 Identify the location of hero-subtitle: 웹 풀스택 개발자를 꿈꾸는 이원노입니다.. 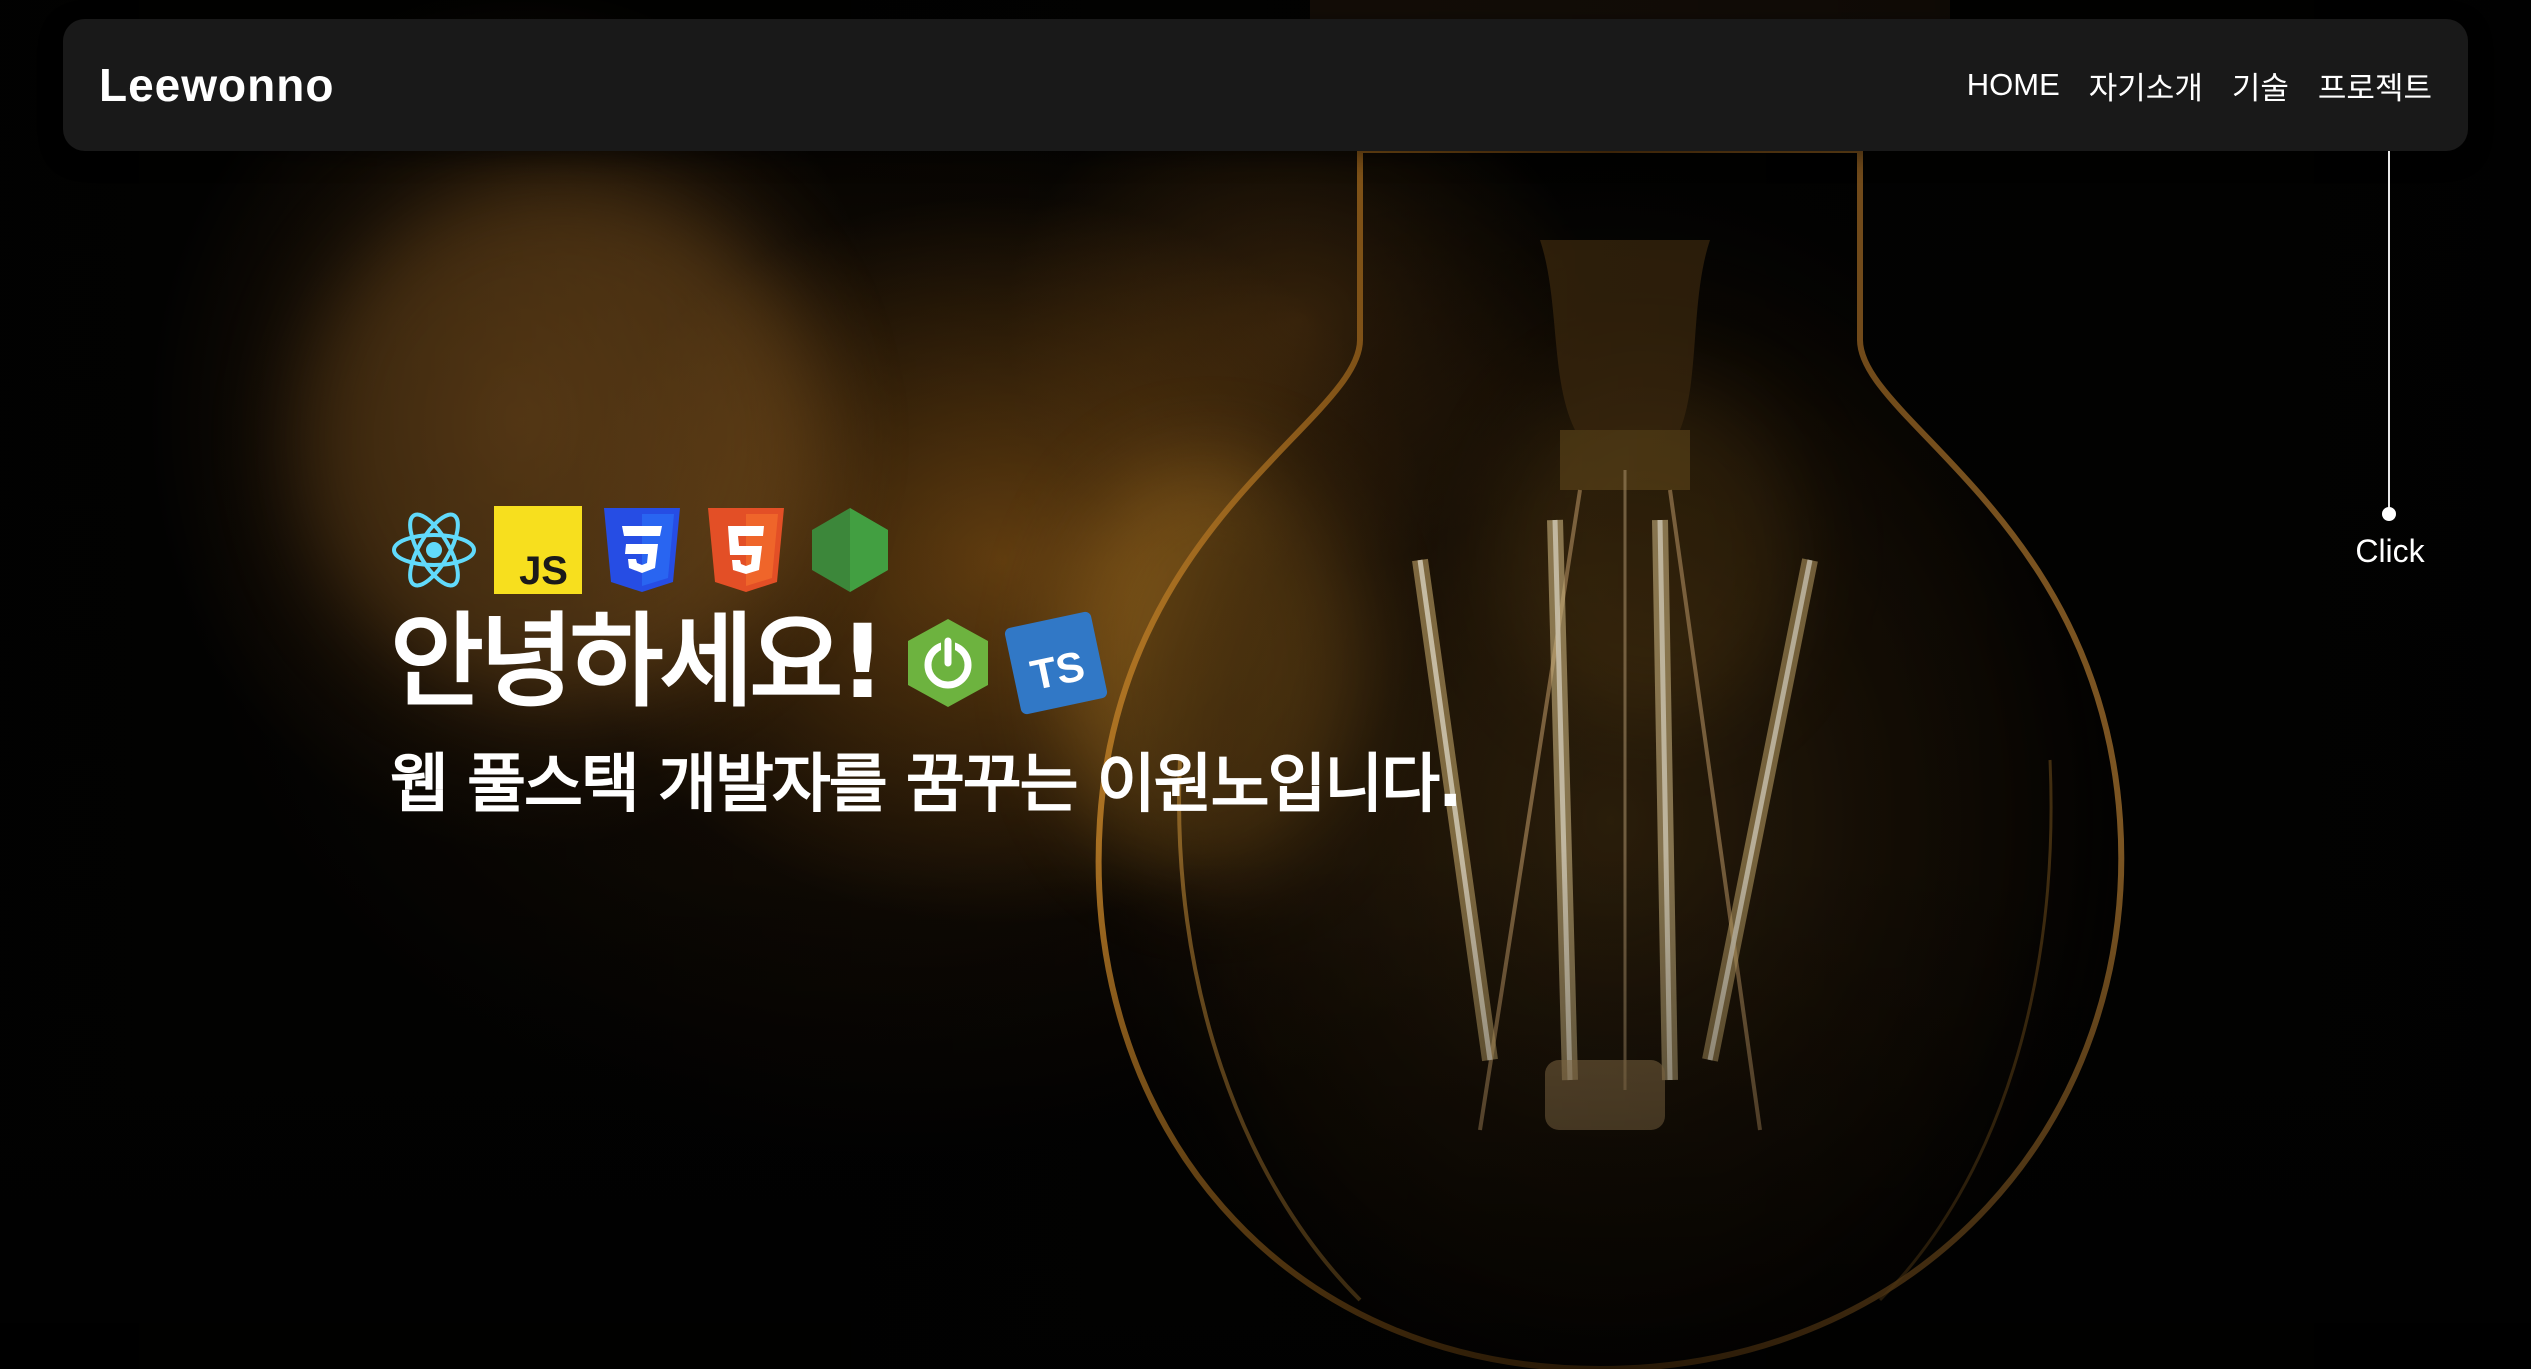
(926, 785).